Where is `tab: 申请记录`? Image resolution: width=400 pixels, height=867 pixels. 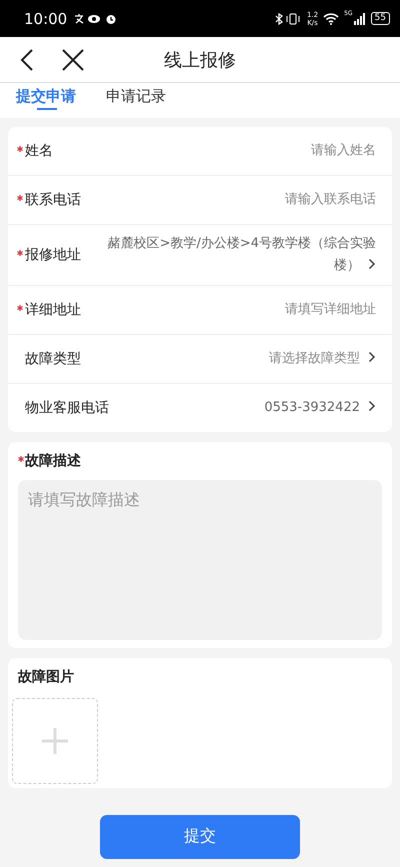 tab: 申请记录 is located at coordinates (136, 96).